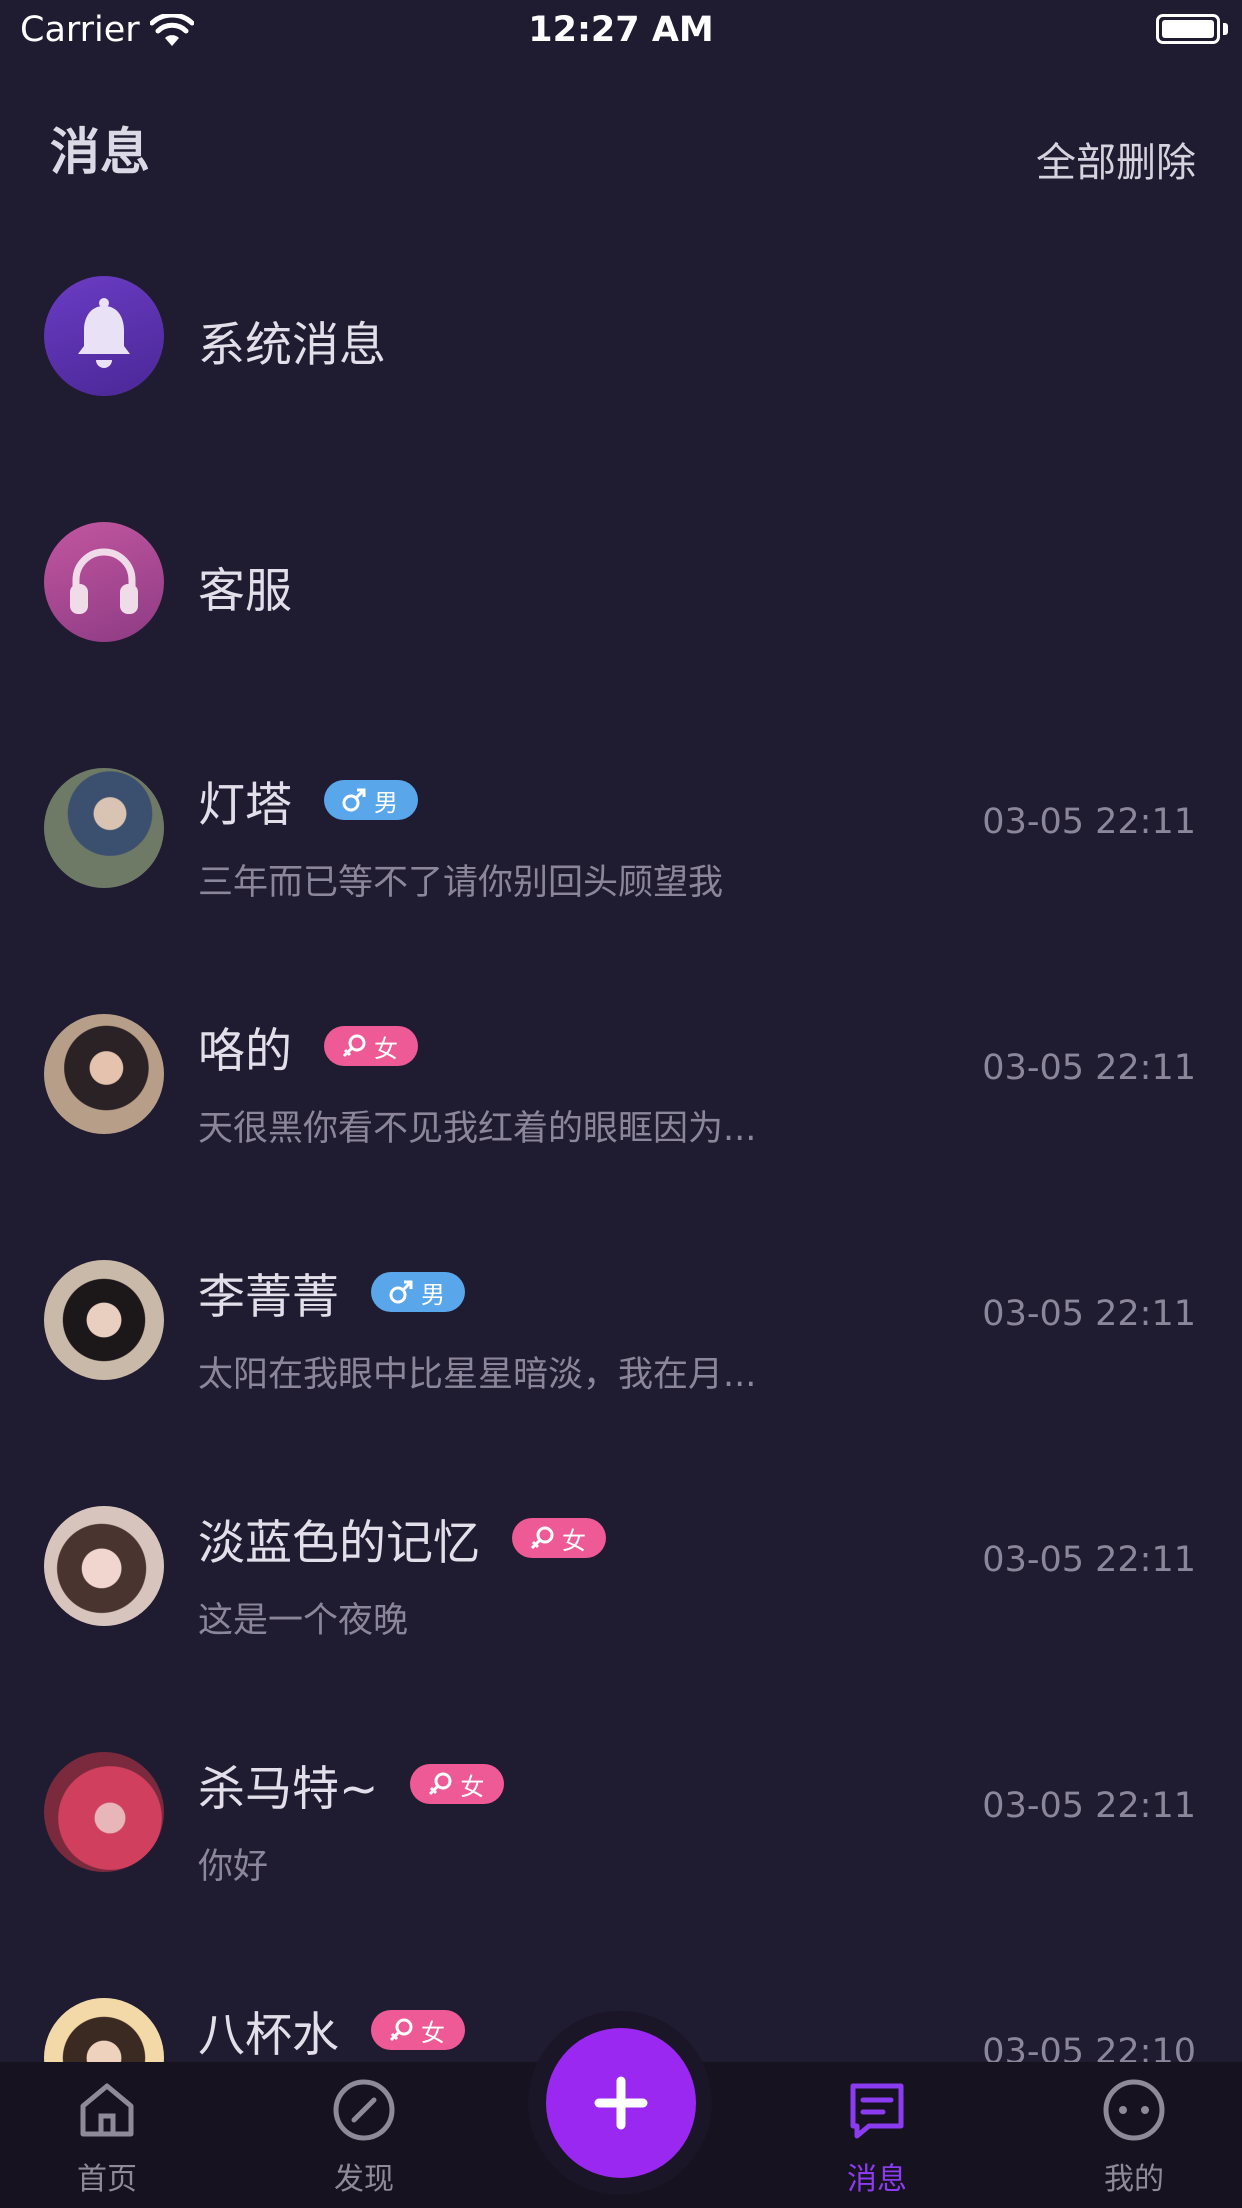 Image resolution: width=1242 pixels, height=2208 pixels. What do you see at coordinates (1188, 29) in the screenshot?
I see `battery-icon` at bounding box center [1188, 29].